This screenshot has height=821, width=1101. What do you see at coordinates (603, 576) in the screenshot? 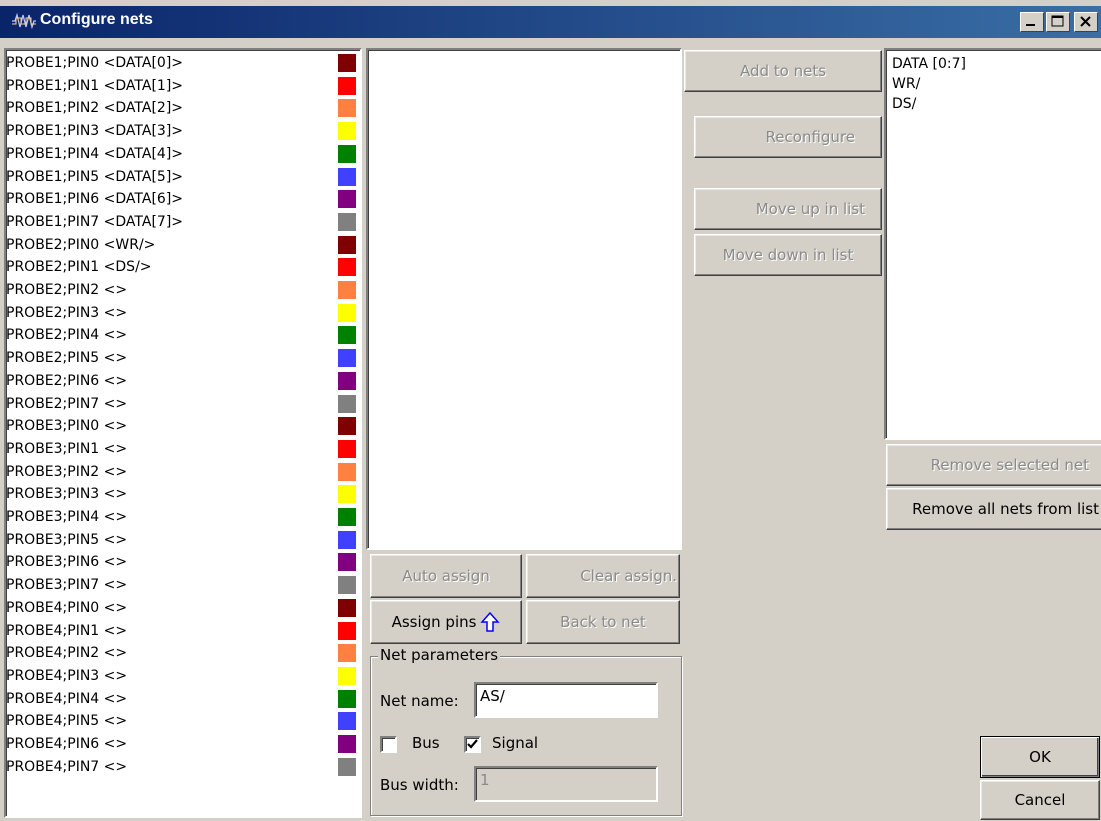
I see `clear-assign-button: Clear assign.` at bounding box center [603, 576].